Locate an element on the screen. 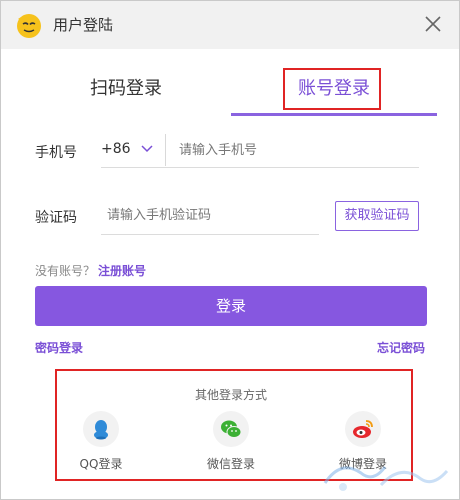 The width and height of the screenshot is (460, 500). other-login-title: 其他登录方式 is located at coordinates (230, 395).